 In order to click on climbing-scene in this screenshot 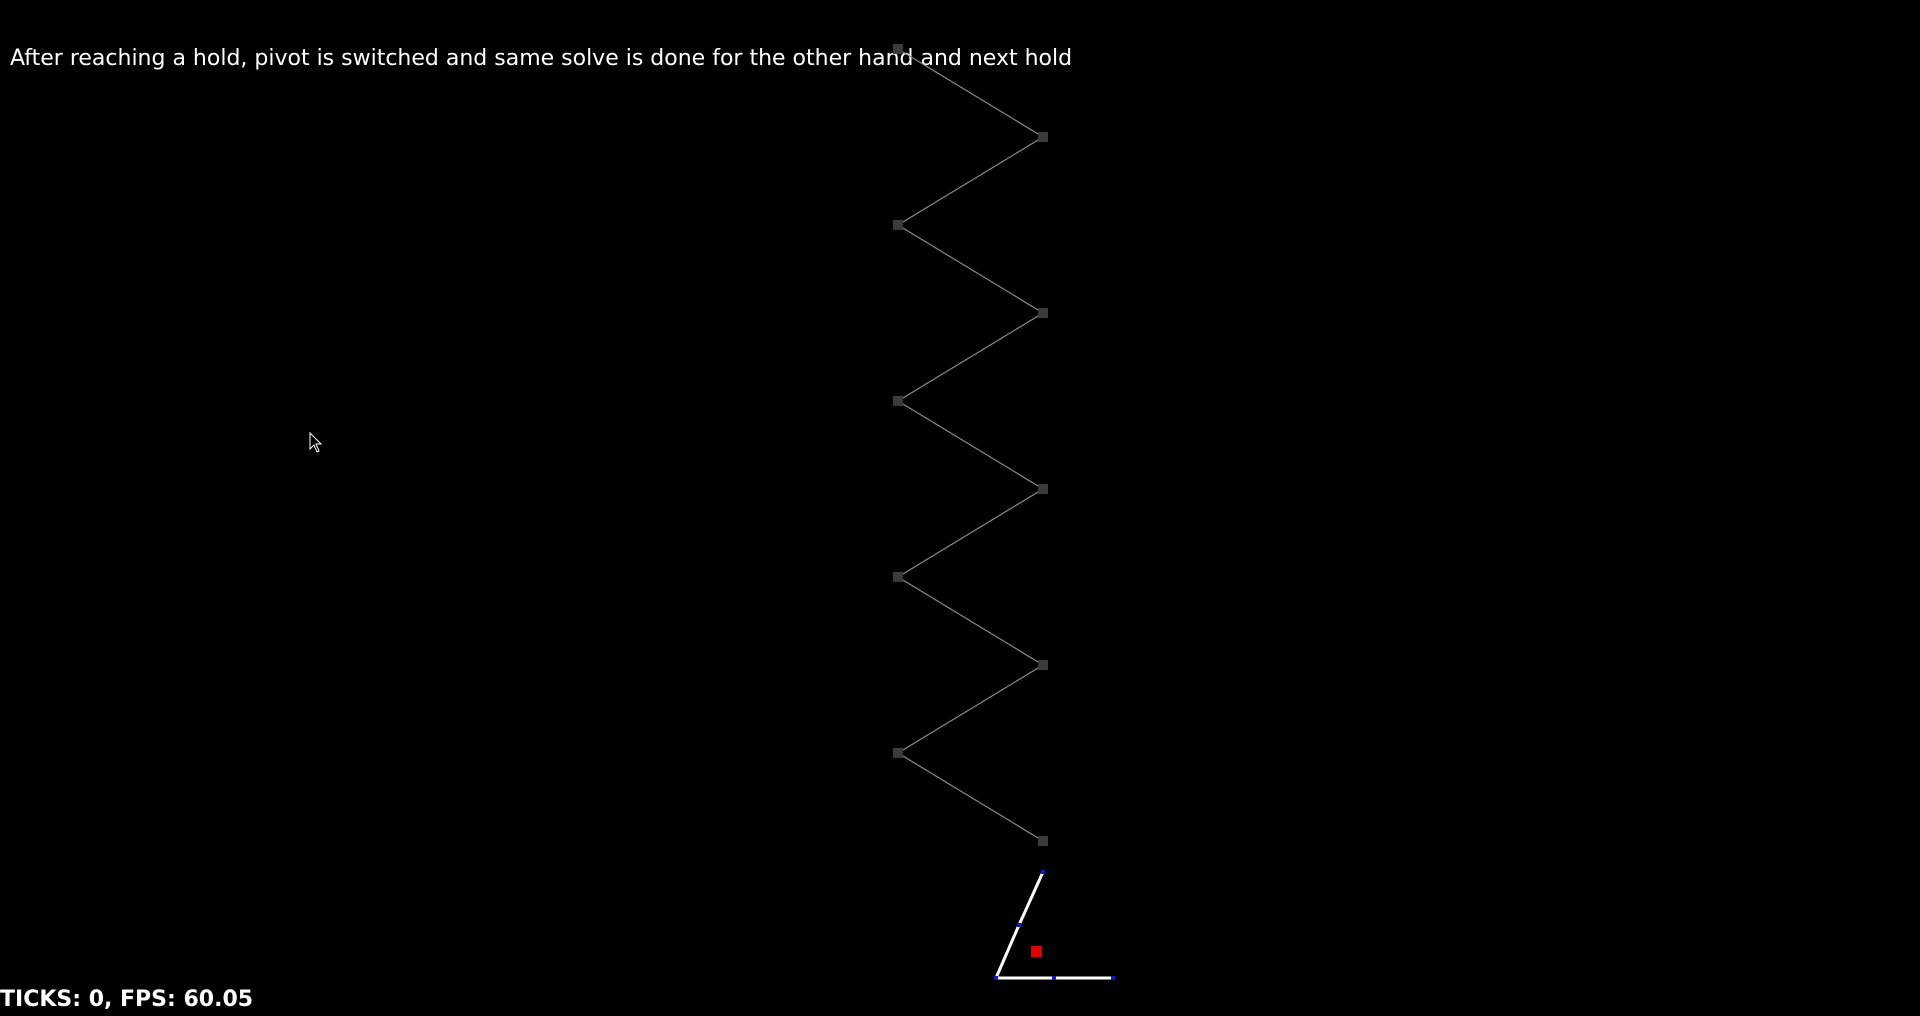, I will do `click(1004, 512)`.